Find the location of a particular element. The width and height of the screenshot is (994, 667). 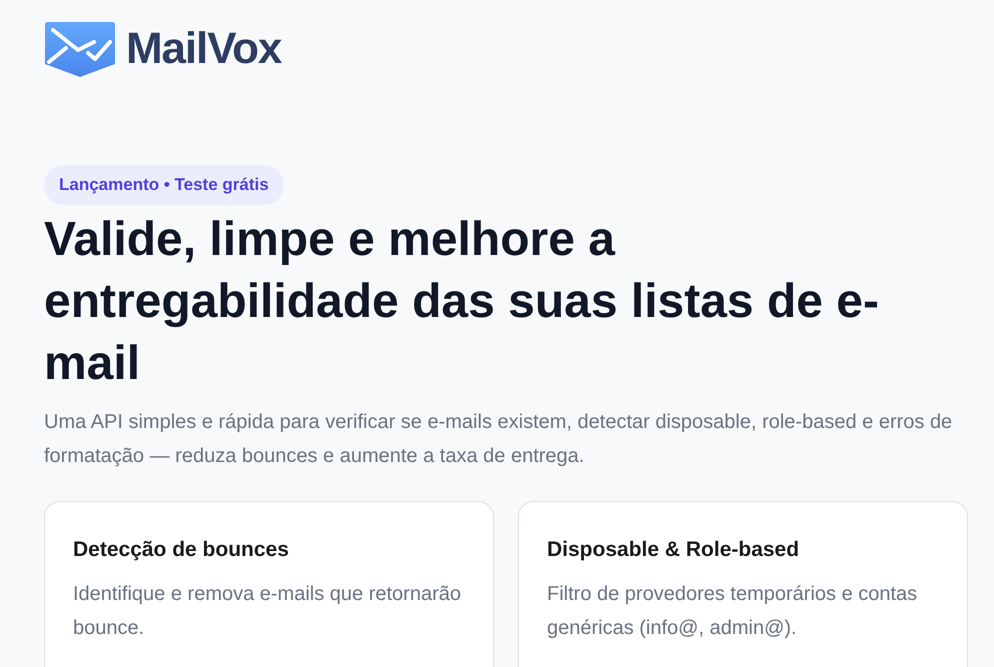

feature-description: Filtro de provedores temporários e contas genéricas (info@, admin@). is located at coordinates (732, 611).